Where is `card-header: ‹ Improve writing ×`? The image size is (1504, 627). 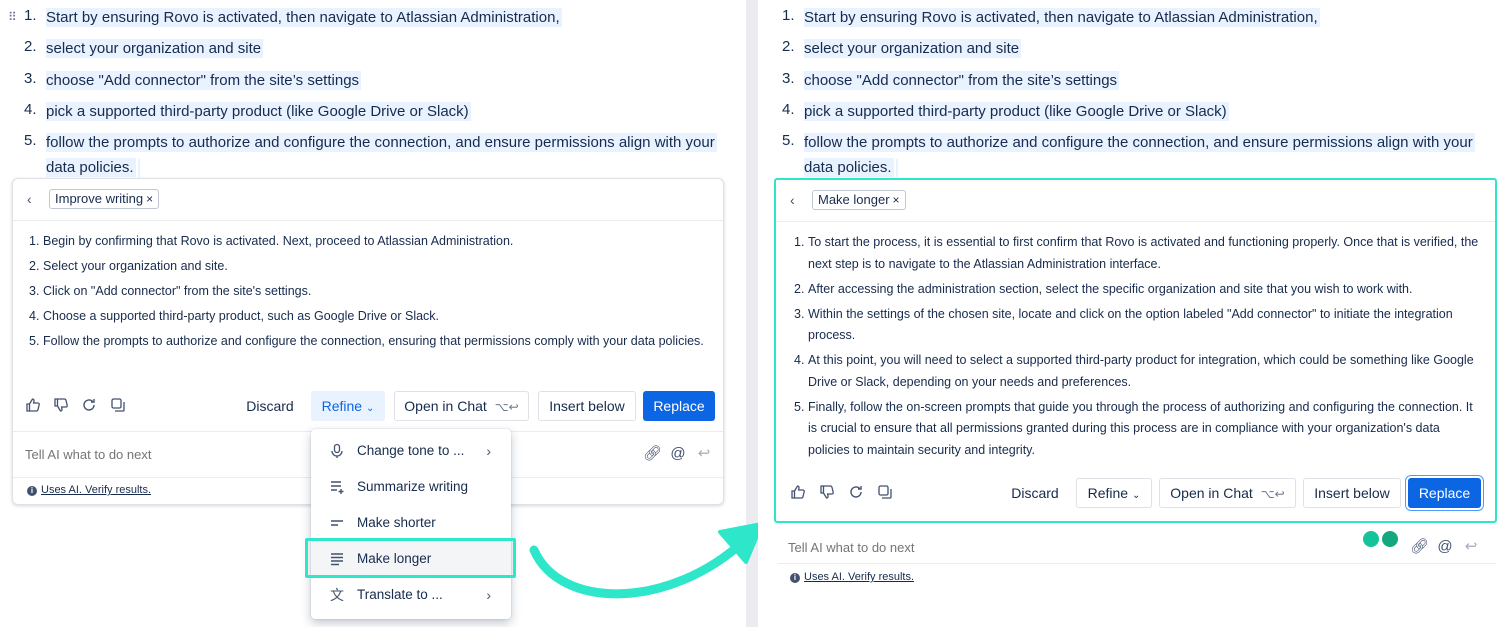
card-header: ‹ Improve writing × is located at coordinates (368, 200).